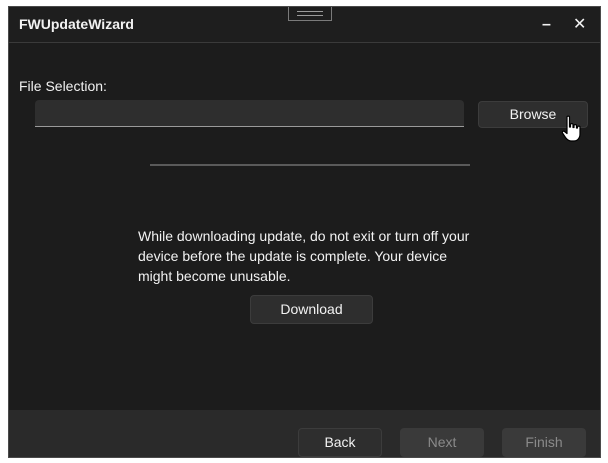  I want to click on finish-button: Finish, so click(544, 442).